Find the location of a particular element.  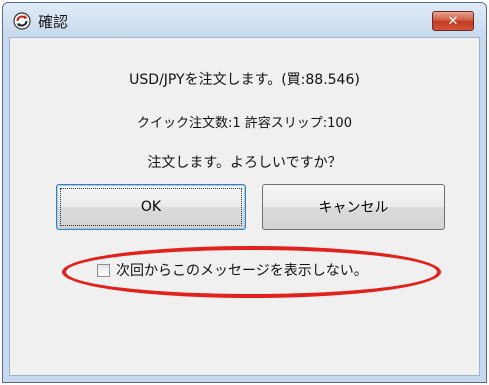

close-button: ✕ is located at coordinates (453, 21).